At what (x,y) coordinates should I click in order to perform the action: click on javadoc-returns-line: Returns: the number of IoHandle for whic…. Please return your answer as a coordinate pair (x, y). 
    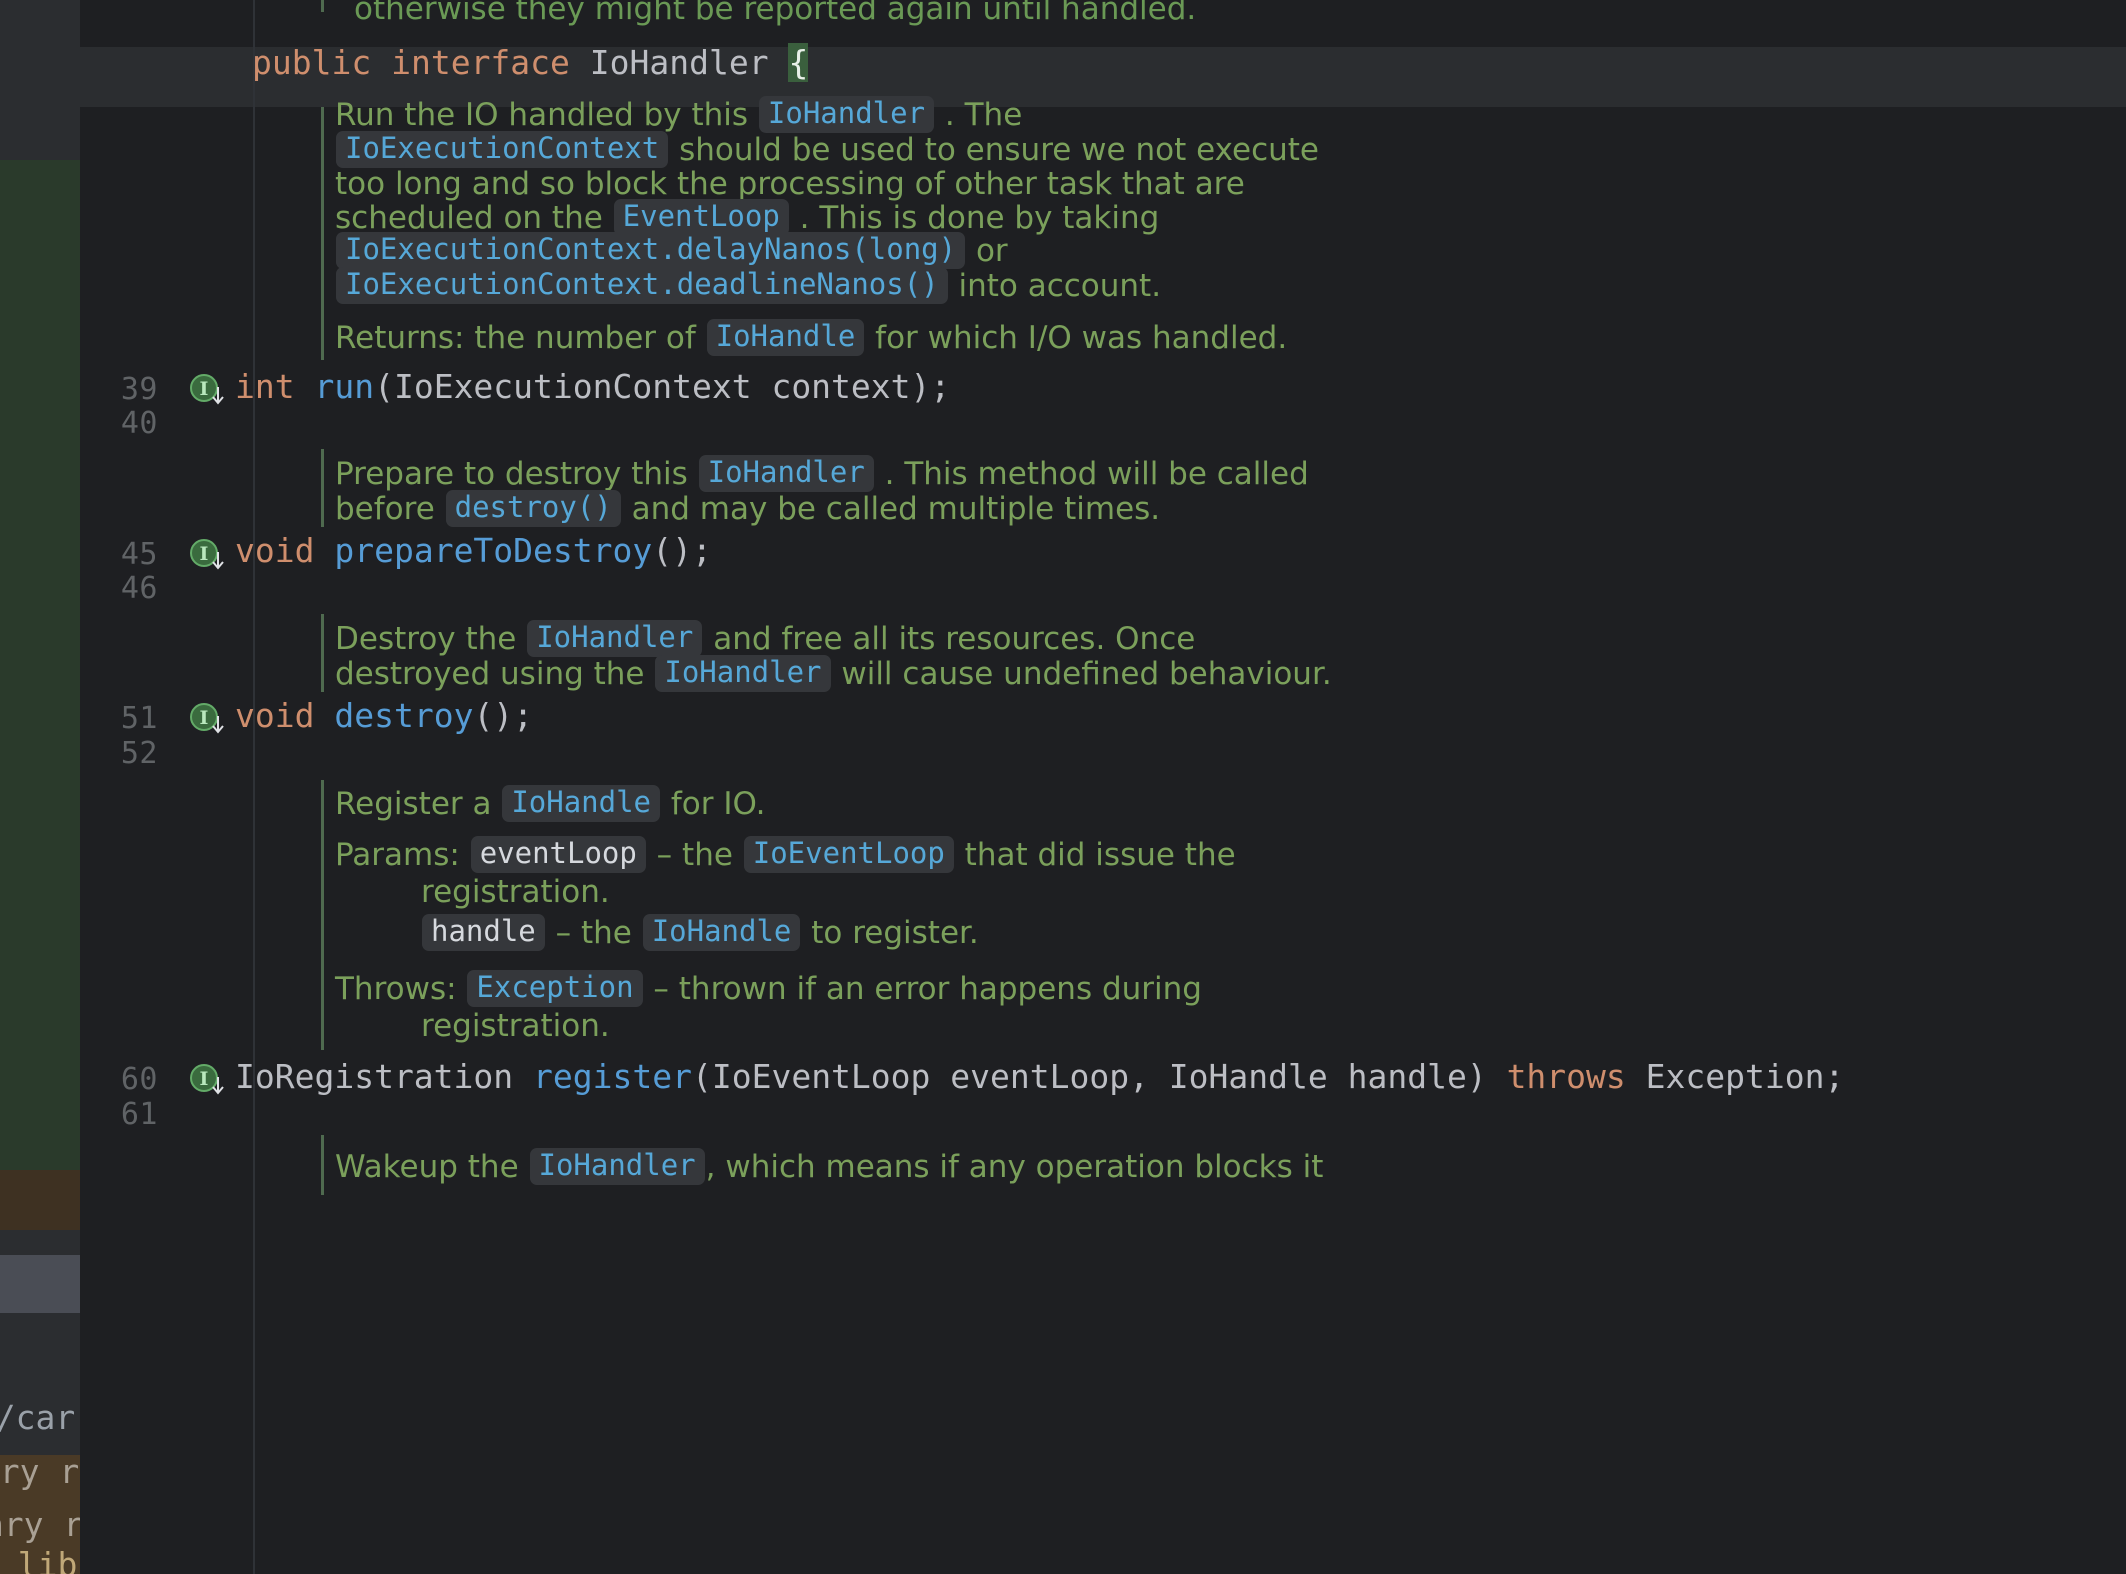
    Looking at the image, I should click on (811, 337).